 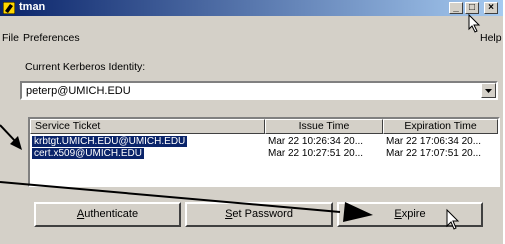 What do you see at coordinates (491, 8) in the screenshot?
I see `close-button: ×` at bounding box center [491, 8].